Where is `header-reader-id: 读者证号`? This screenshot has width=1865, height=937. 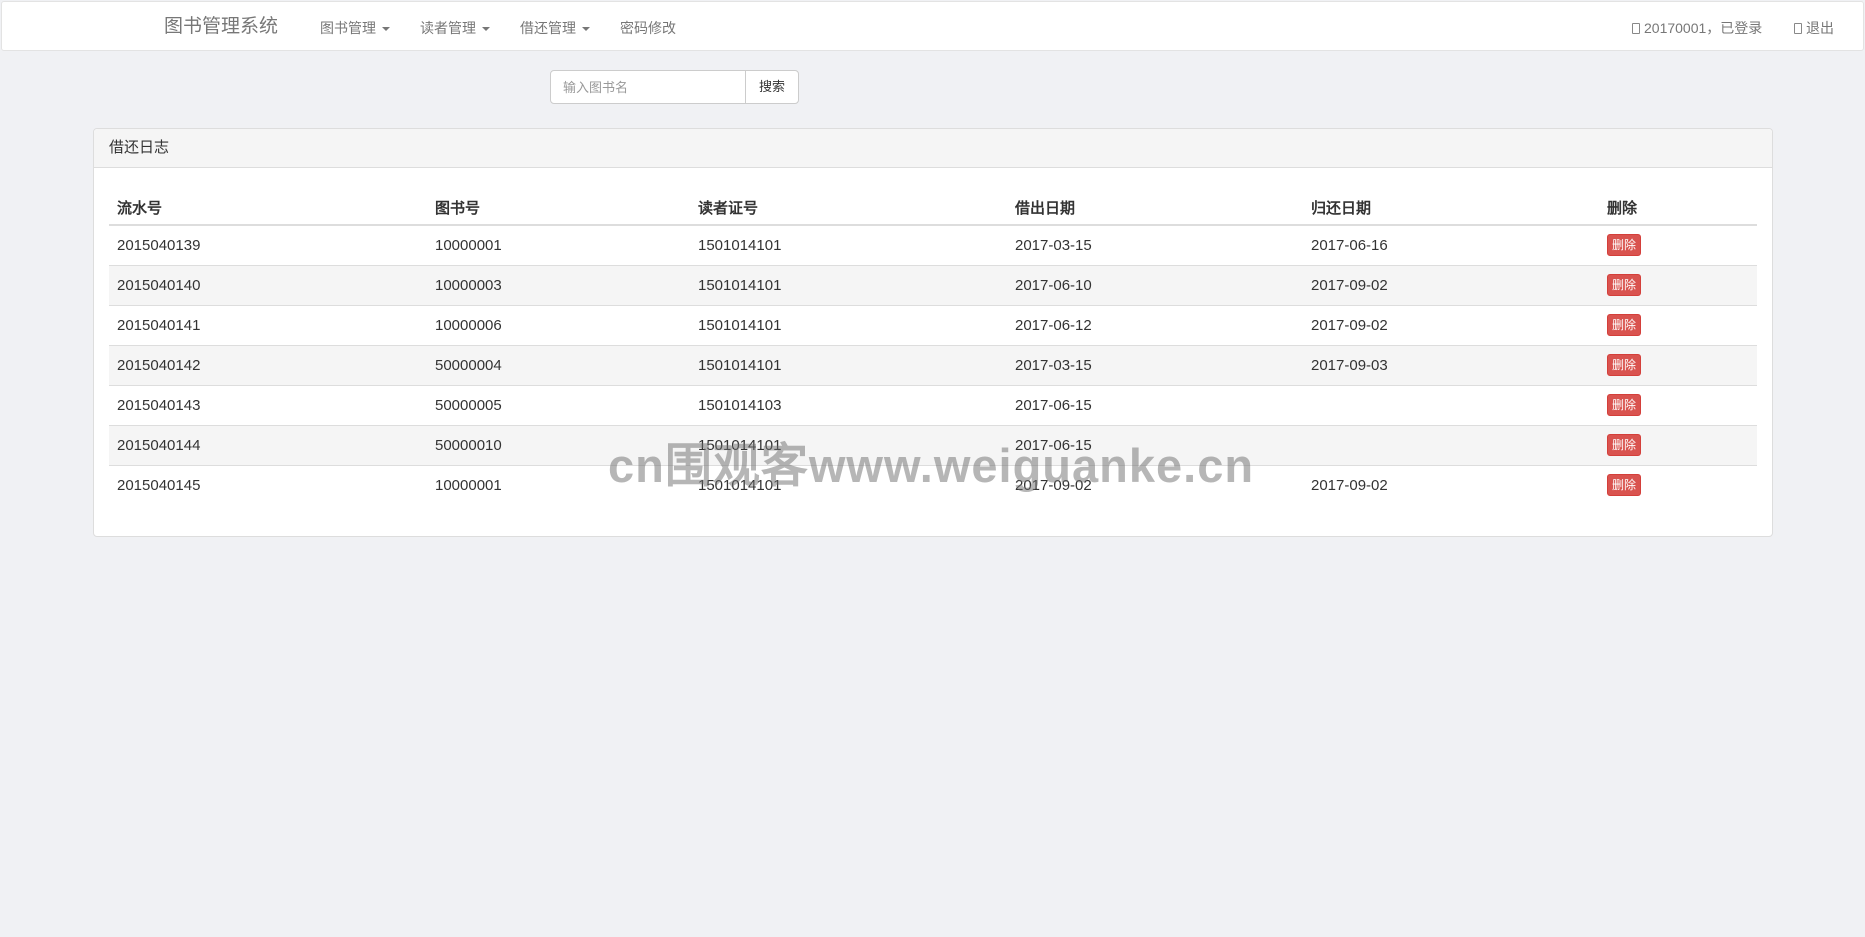 header-reader-id: 读者证号 is located at coordinates (848, 204).